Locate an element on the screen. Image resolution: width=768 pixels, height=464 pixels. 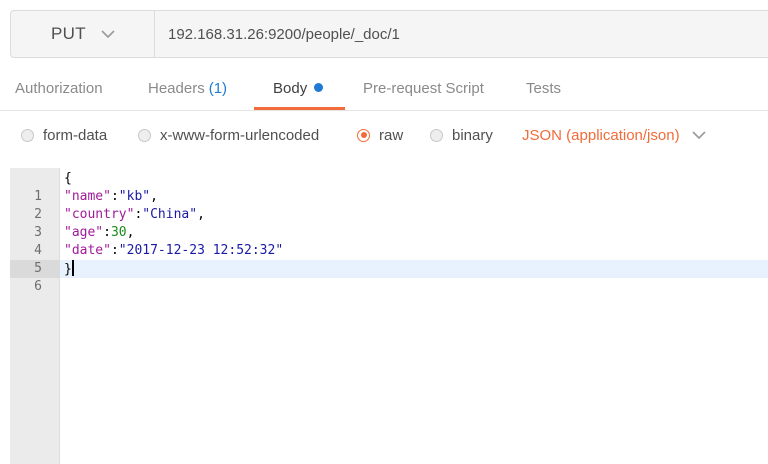
tab-label: Headers is located at coordinates (176, 88).